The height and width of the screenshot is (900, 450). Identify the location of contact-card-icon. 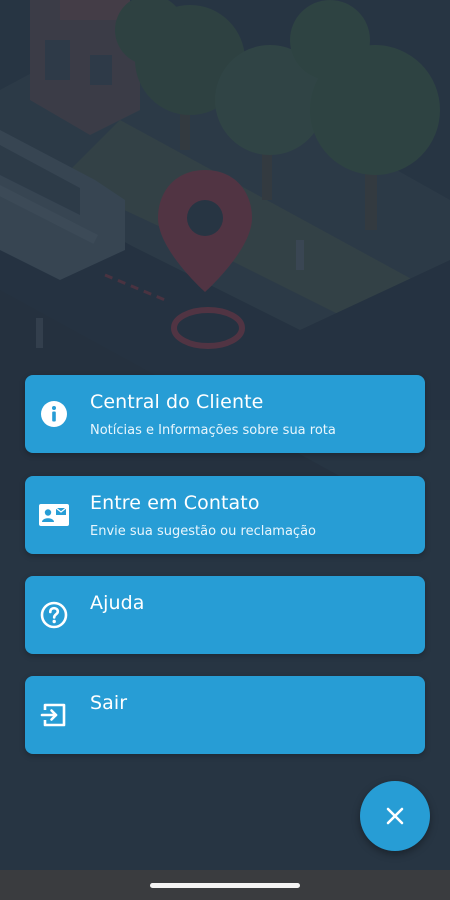
(54, 515).